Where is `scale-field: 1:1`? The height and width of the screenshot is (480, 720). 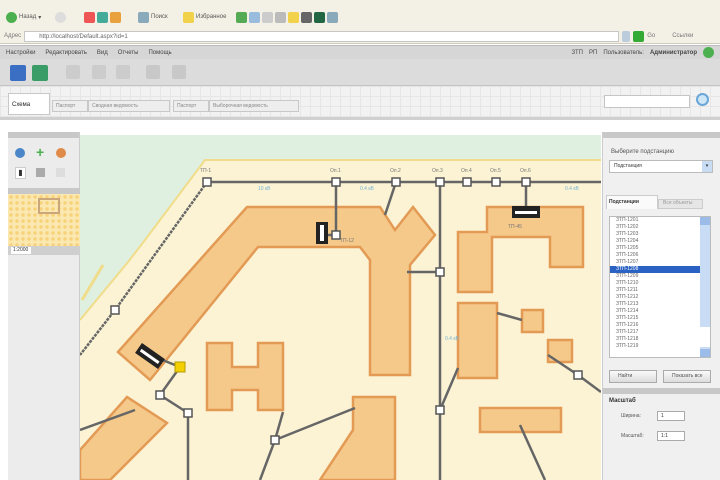
scale-field: 1:1 is located at coordinates (671, 436).